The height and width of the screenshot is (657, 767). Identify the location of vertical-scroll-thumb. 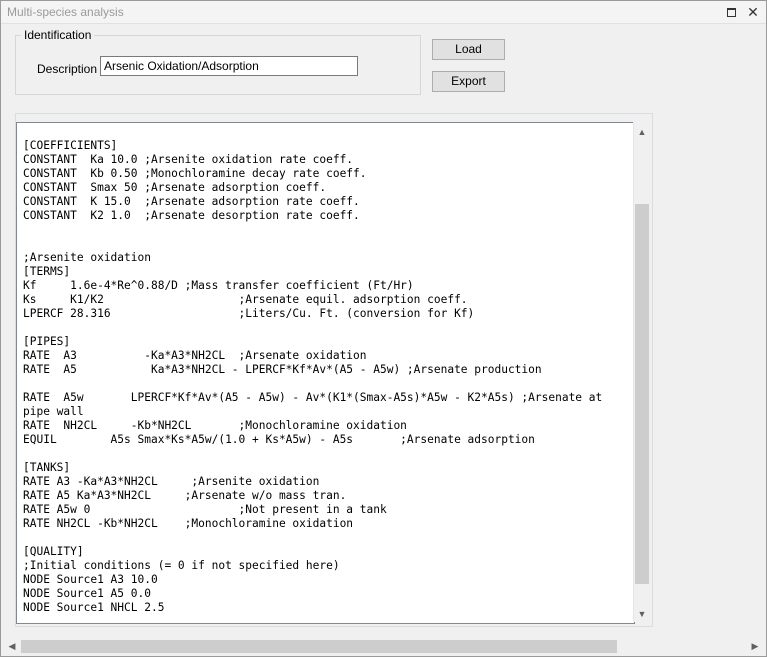
(642, 394).